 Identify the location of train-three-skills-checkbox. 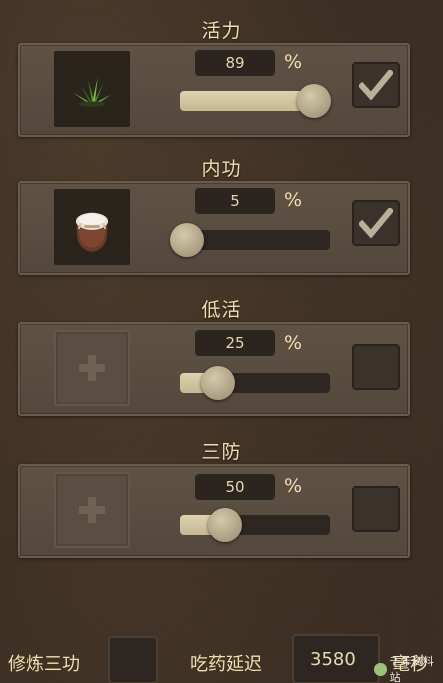
(133, 659).